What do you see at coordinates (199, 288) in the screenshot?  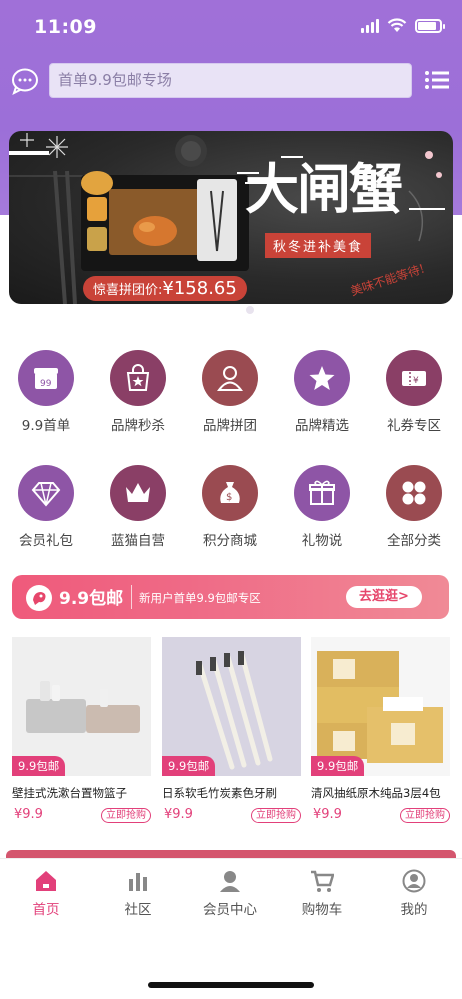 I see `banner-price-value: ¥158.65` at bounding box center [199, 288].